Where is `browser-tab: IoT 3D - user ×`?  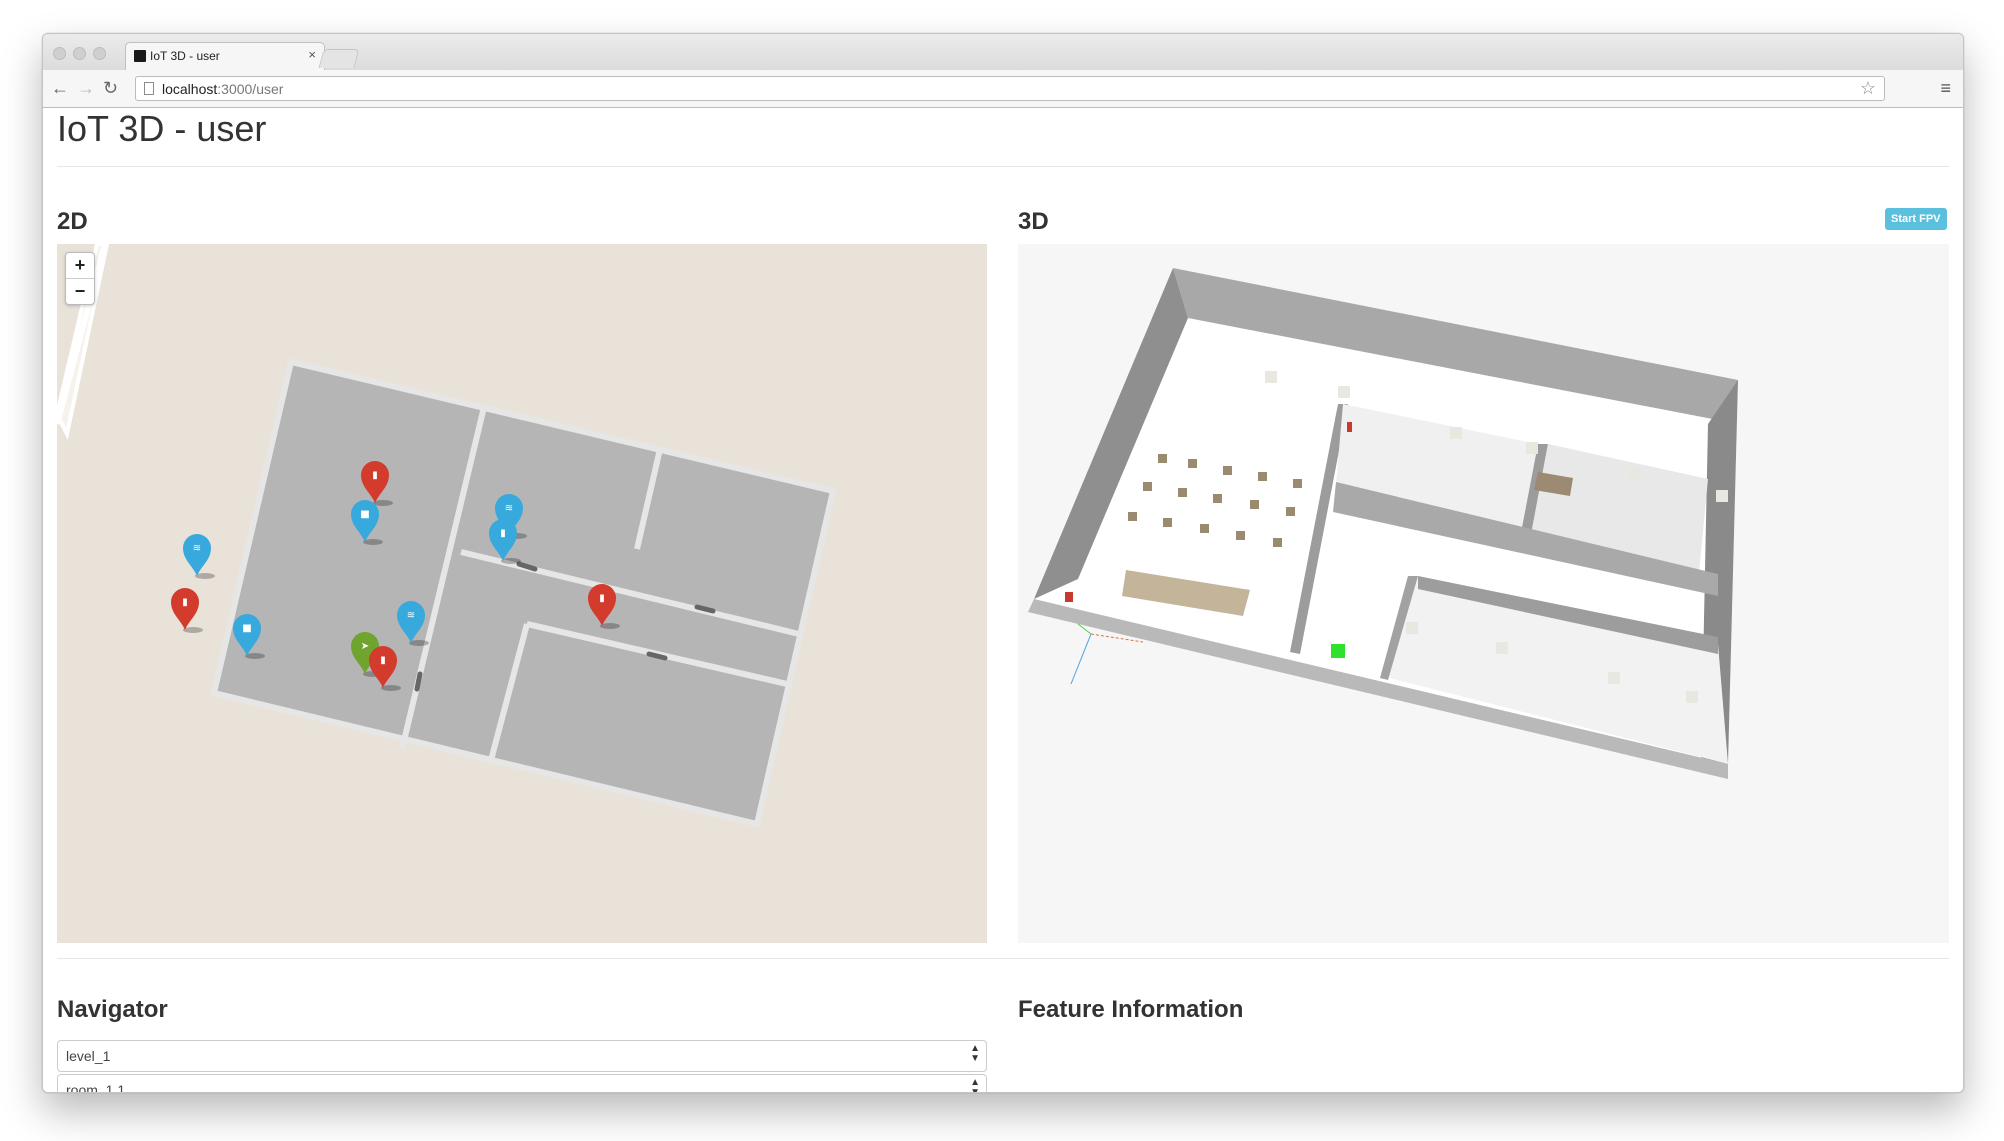
browser-tab: IoT 3D - user × is located at coordinates (225, 56).